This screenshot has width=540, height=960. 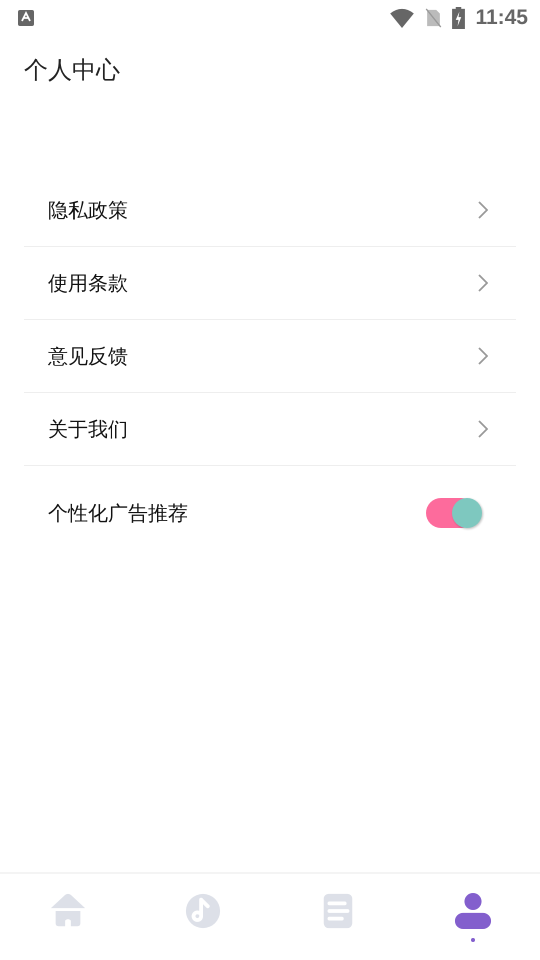 I want to click on menu-item: 关于我们, so click(x=270, y=429).